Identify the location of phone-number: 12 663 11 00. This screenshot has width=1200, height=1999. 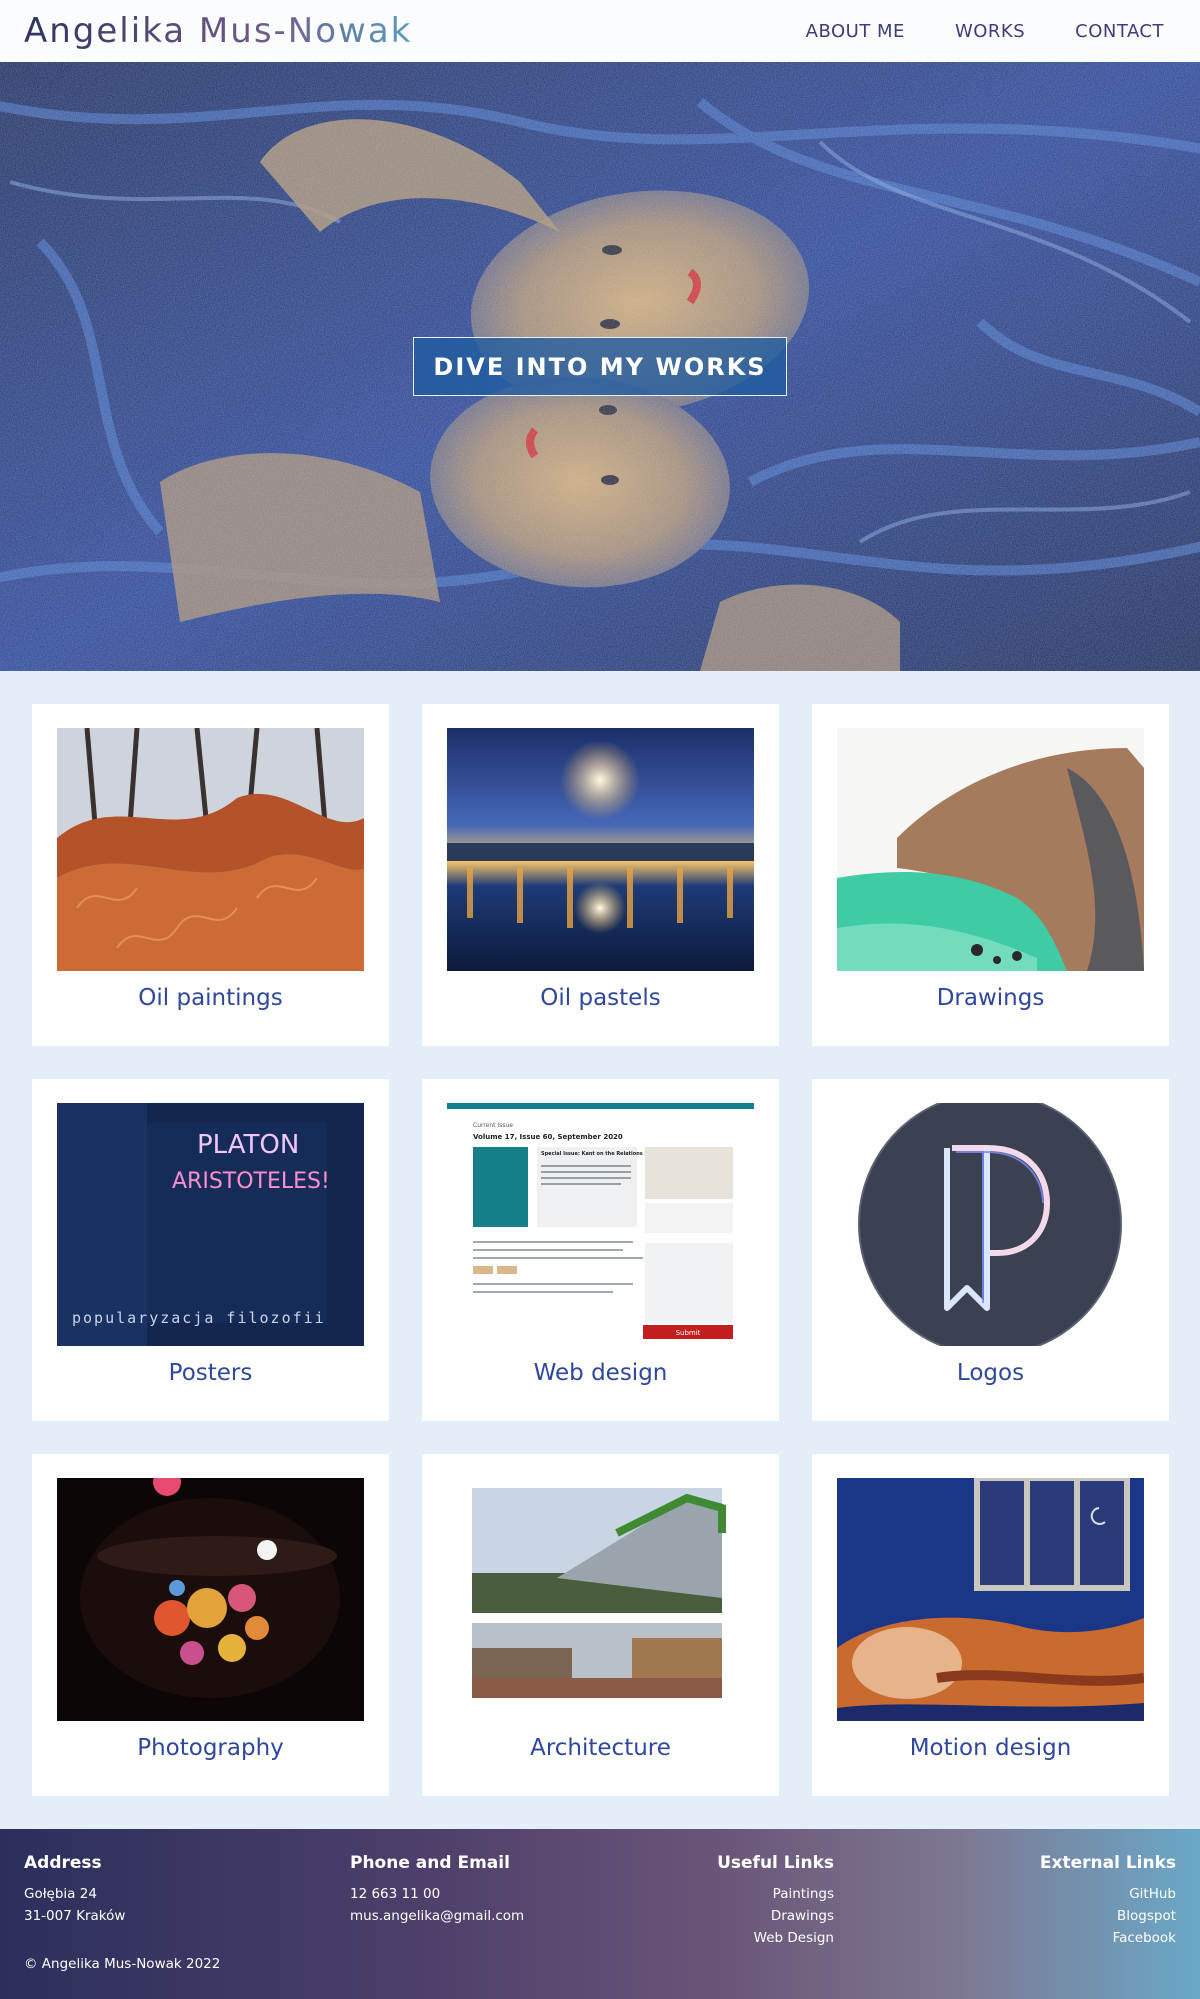
(395, 1894).